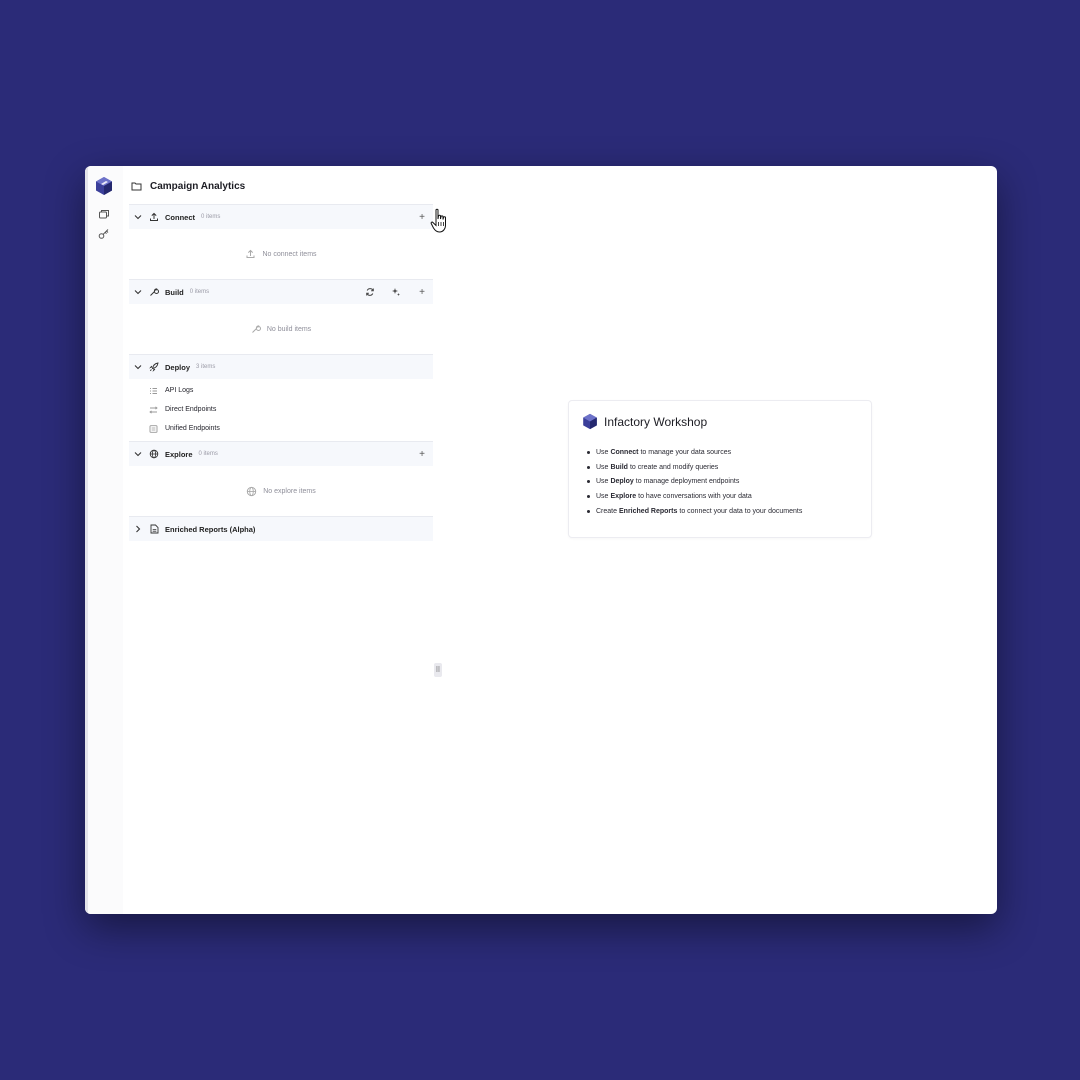  Describe the element at coordinates (208, 454) in the screenshot. I see `explore-count: 0 items` at that location.